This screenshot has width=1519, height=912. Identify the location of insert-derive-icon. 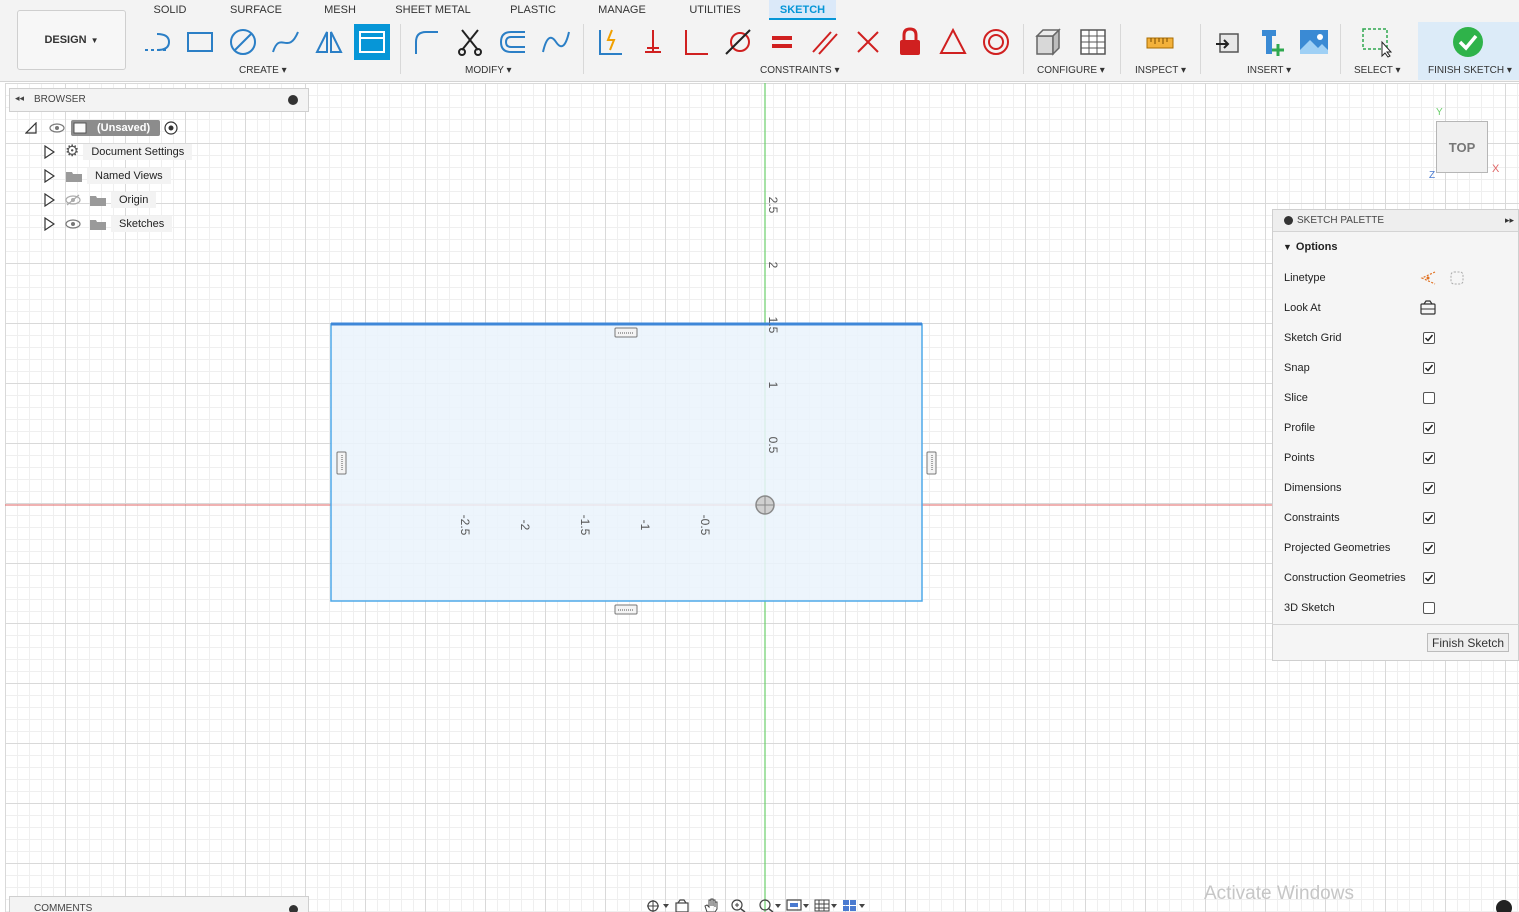
(1228, 42).